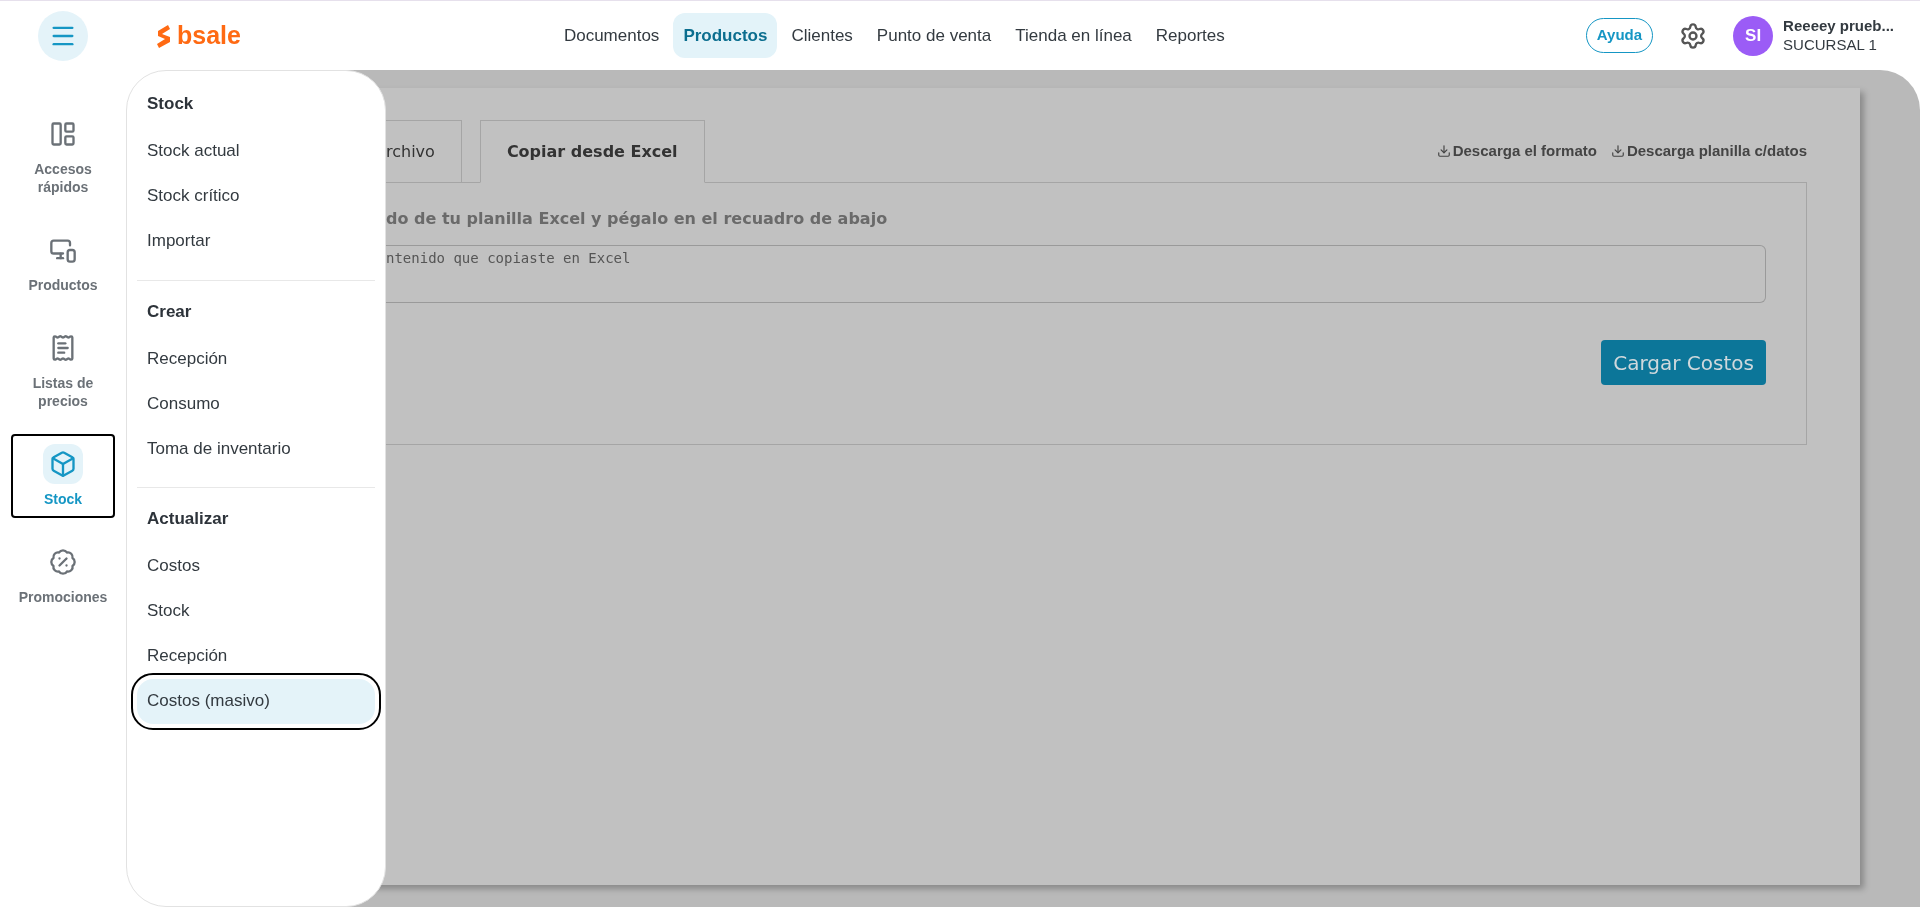 The image size is (1920, 907). What do you see at coordinates (63, 348) in the screenshot?
I see `price-list-icon` at bounding box center [63, 348].